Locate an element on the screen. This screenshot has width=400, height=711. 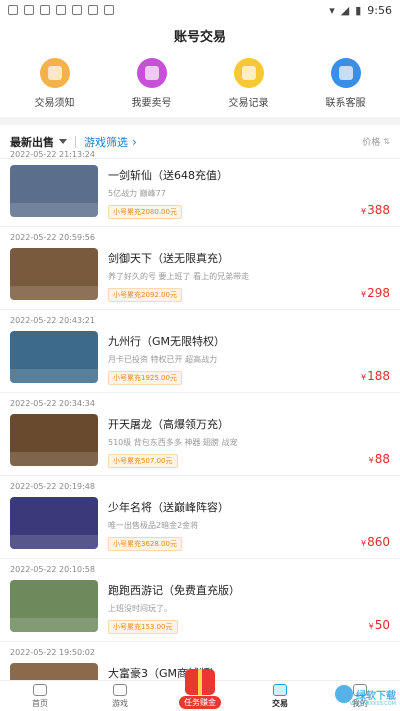
section-divider is located at coordinates (200, 121).